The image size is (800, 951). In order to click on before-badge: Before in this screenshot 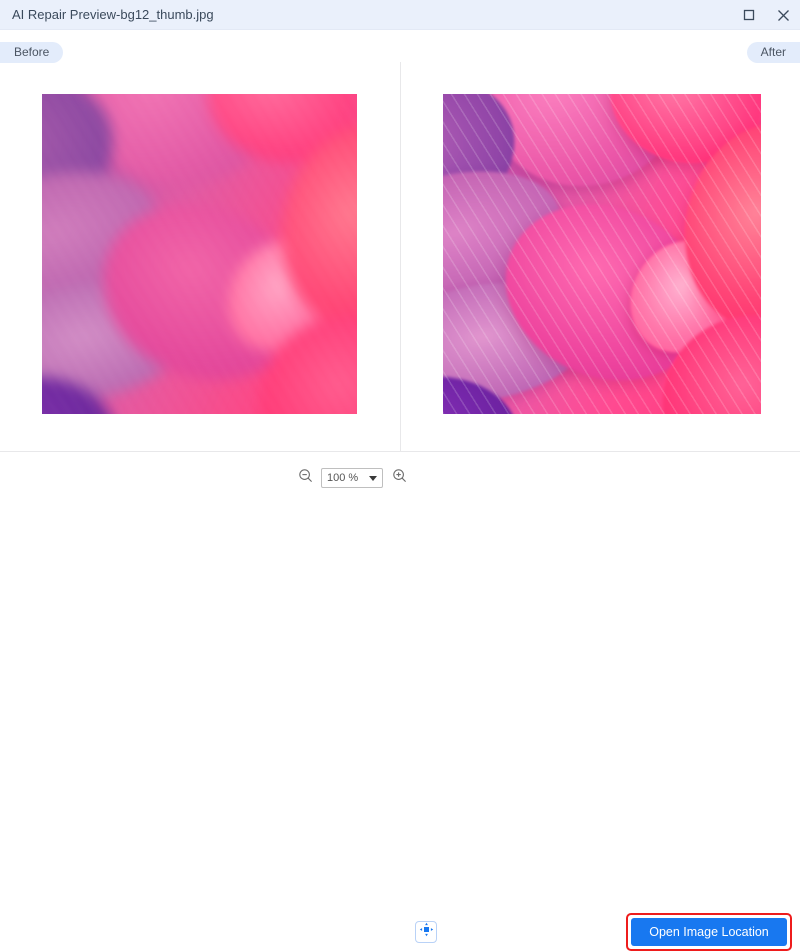, I will do `click(32, 52)`.